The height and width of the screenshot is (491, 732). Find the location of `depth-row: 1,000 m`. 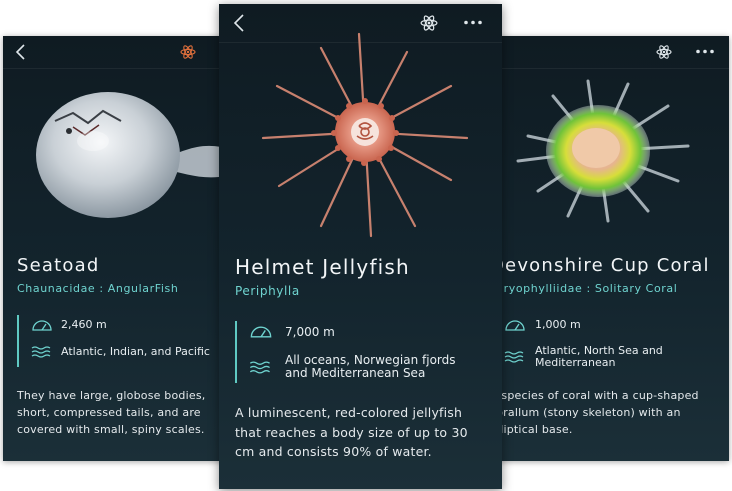

depth-row: 1,000 m is located at coordinates (542, 325).